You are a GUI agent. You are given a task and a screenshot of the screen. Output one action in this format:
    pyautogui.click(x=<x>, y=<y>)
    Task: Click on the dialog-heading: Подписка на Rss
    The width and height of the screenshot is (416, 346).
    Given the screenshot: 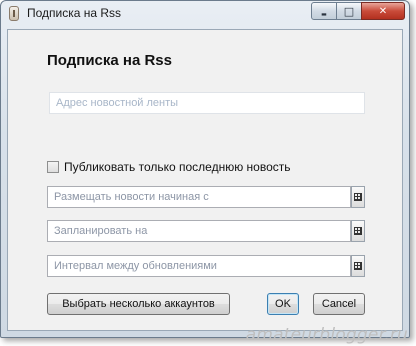 What is the action you would take?
    pyautogui.click(x=109, y=60)
    